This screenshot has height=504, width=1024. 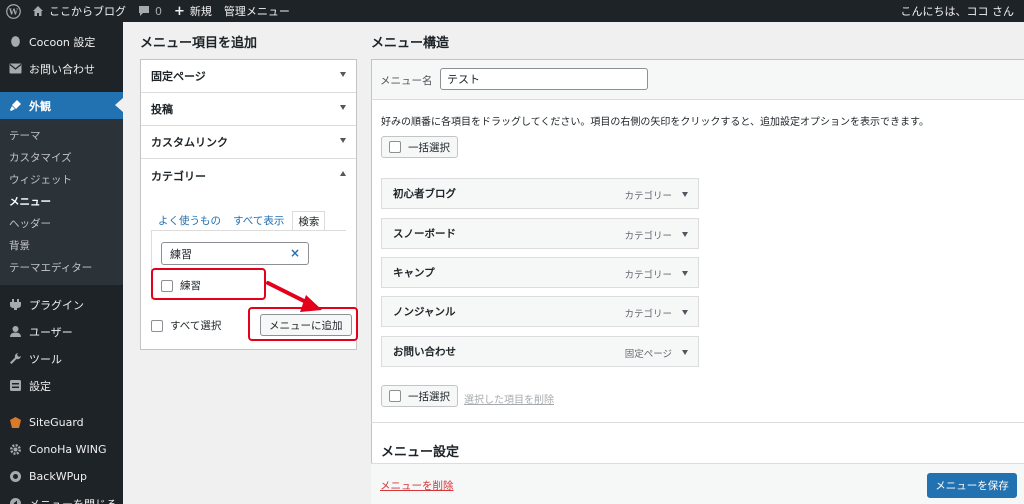 I want to click on annotation-arrow-icon, so click(x=294, y=296).